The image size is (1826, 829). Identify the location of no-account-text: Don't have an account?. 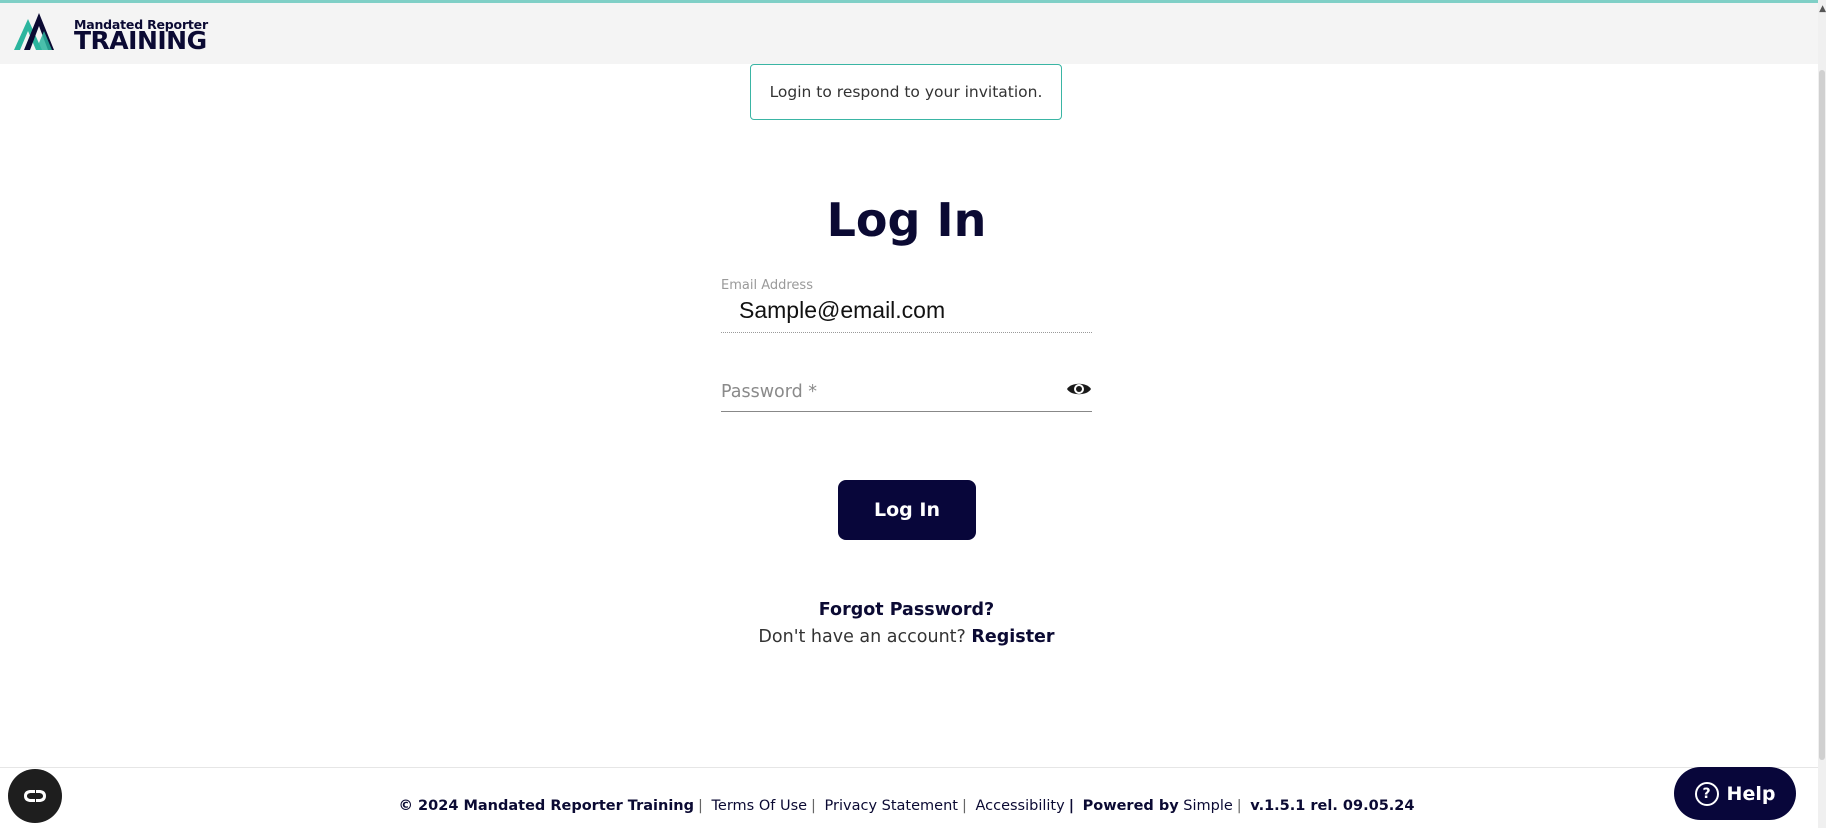
(862, 637).